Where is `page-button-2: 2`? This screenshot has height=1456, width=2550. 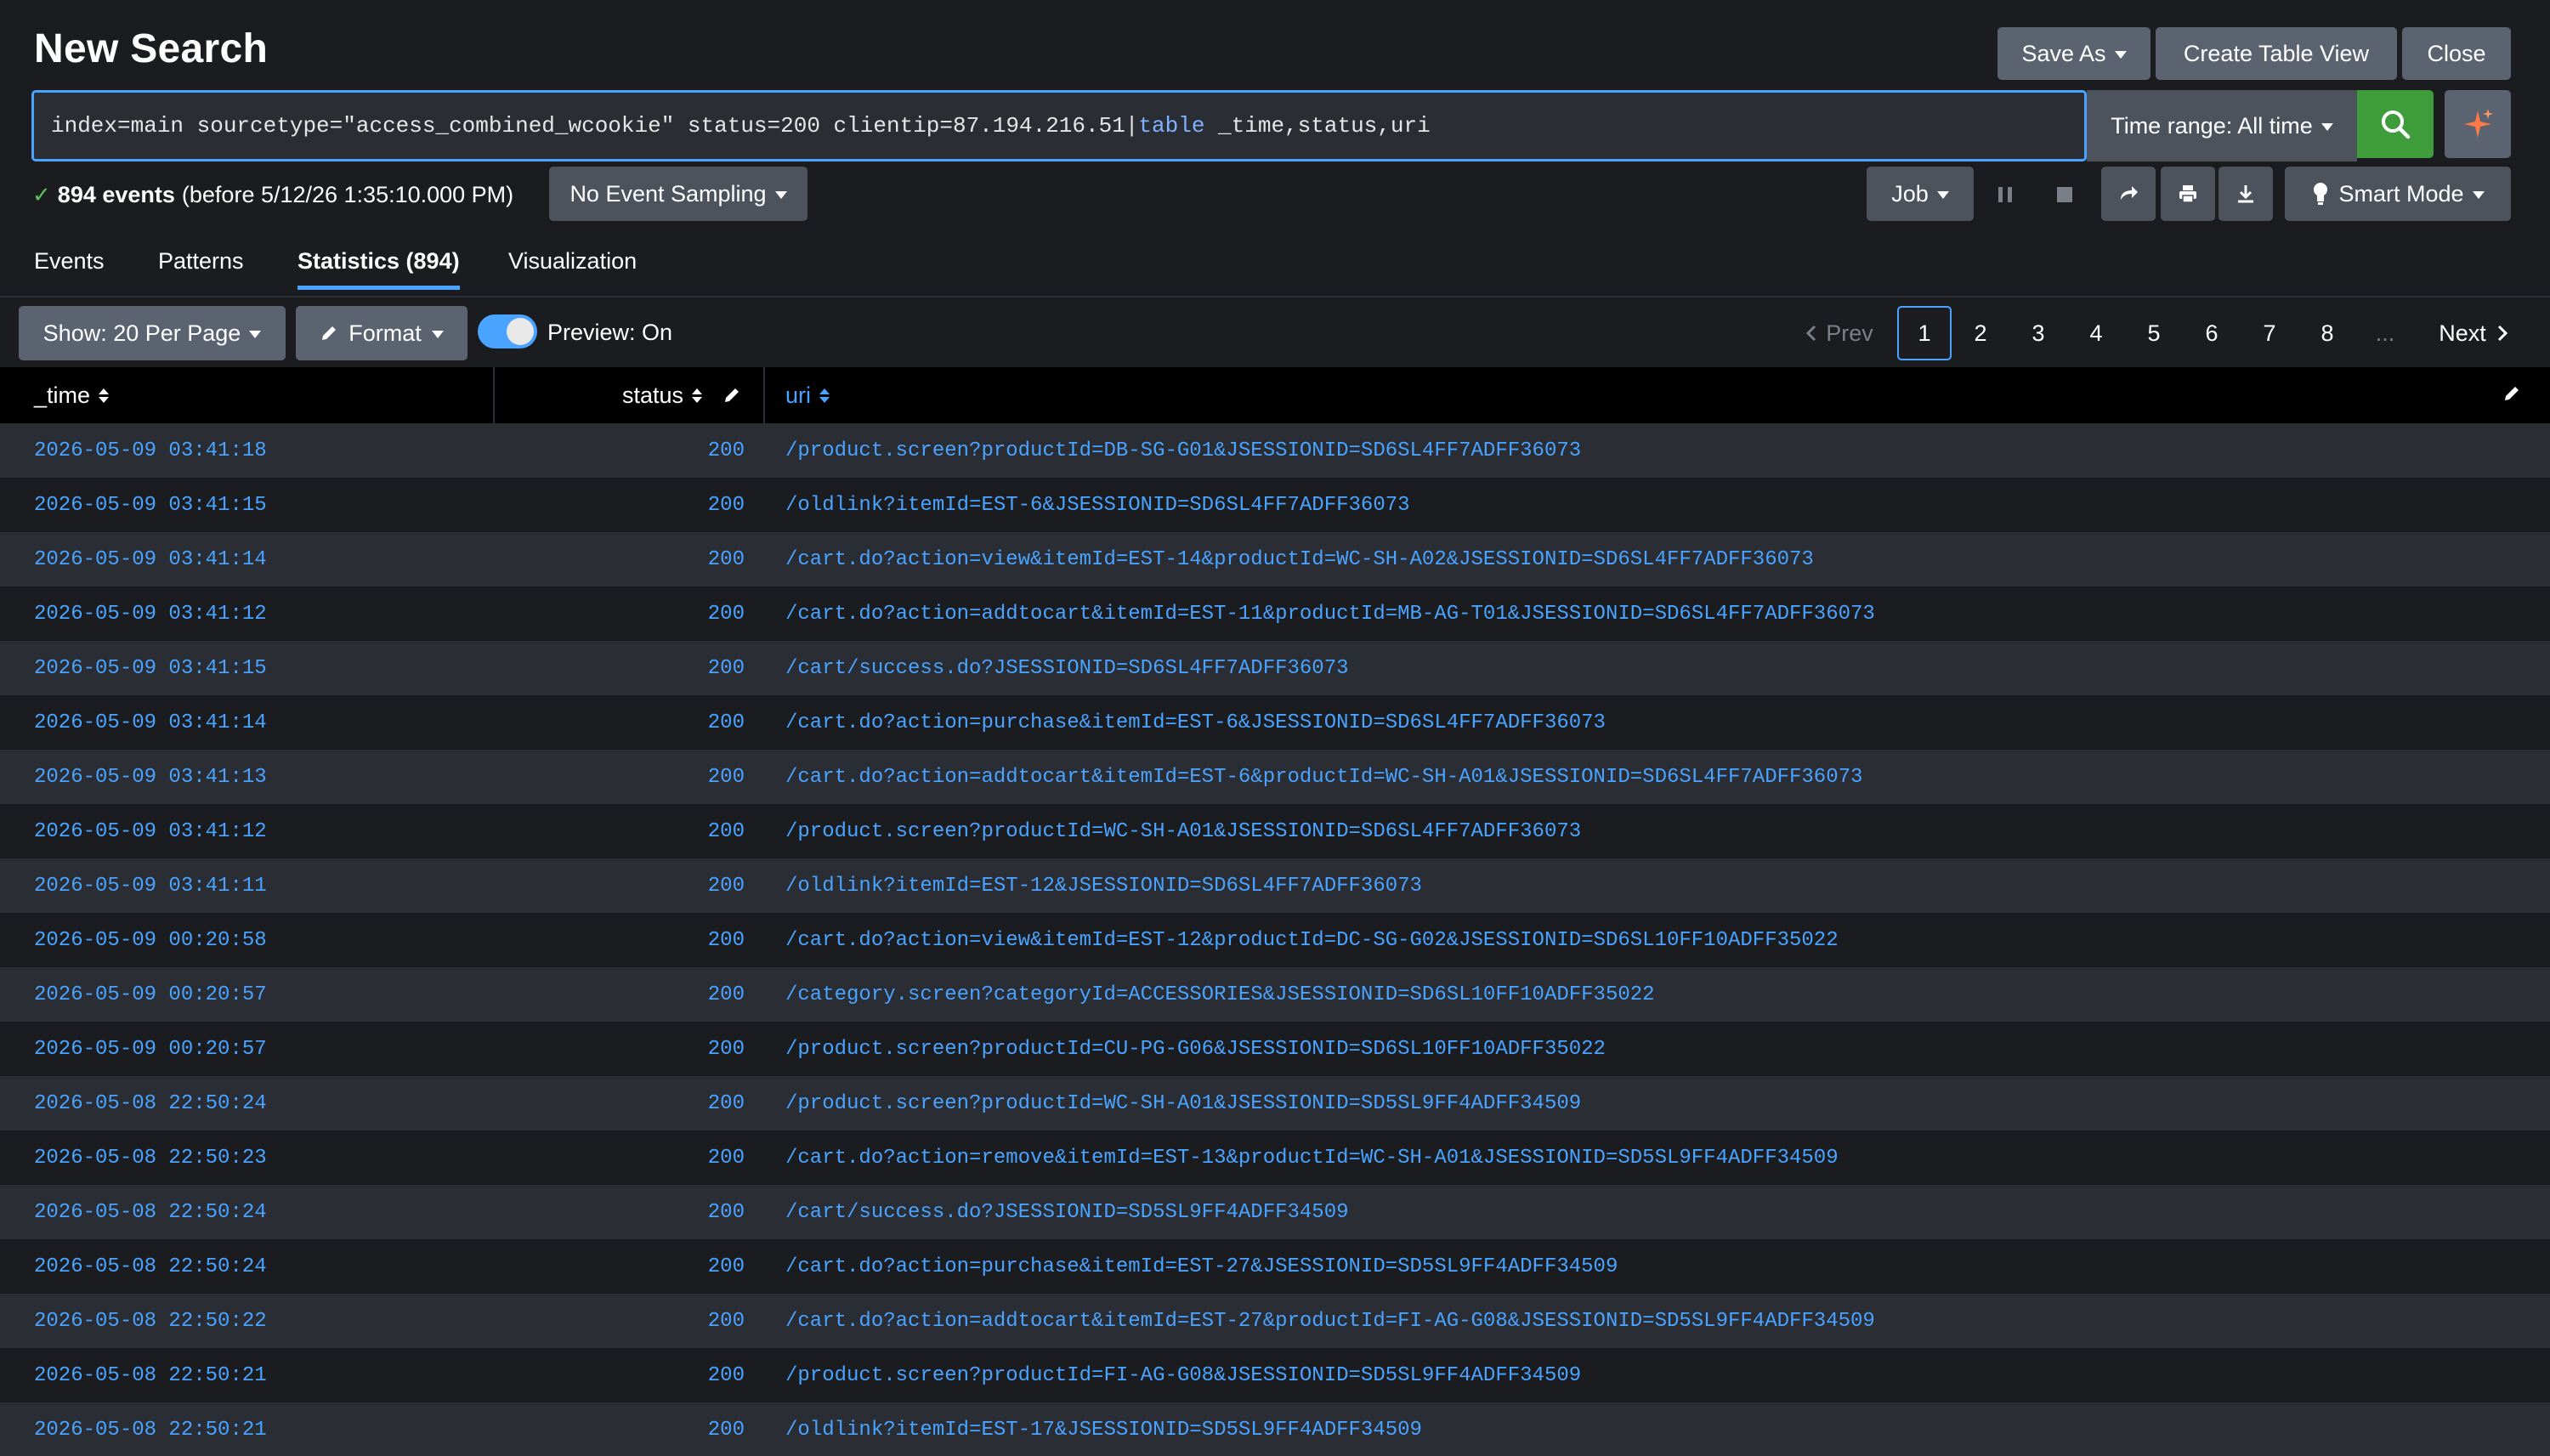
page-button-2: 2 is located at coordinates (1980, 333).